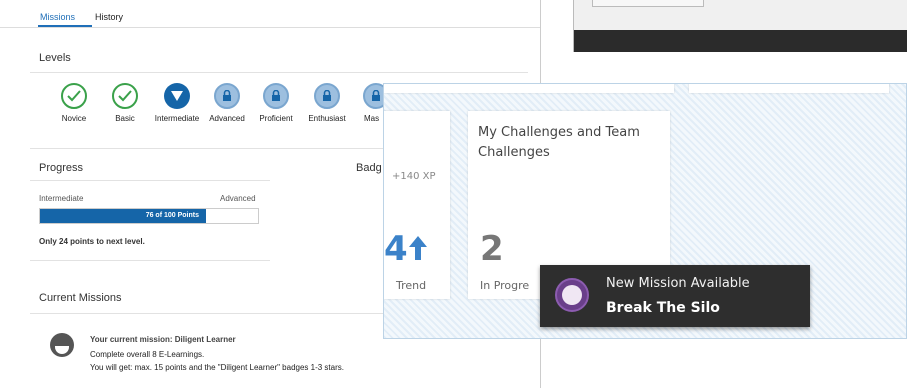 Image resolution: width=907 pixels, height=388 pixels. Describe the element at coordinates (529, 88) in the screenshot. I see `top-card-left` at that location.